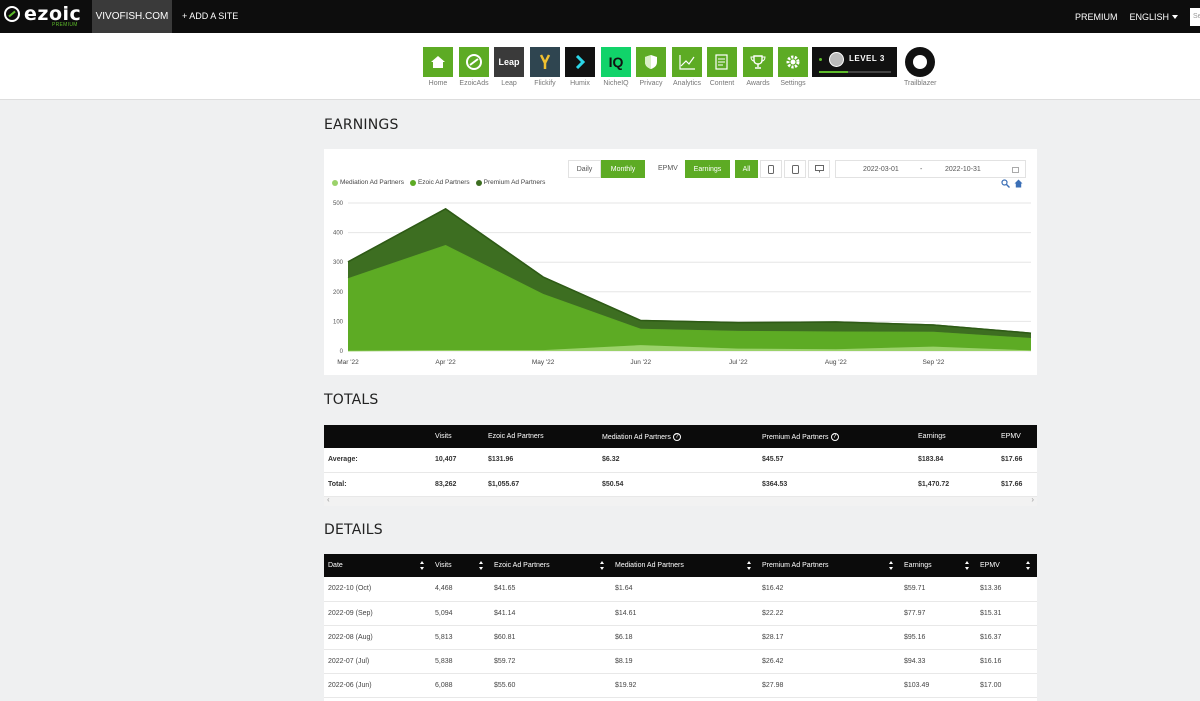 This screenshot has width=1200, height=701. Describe the element at coordinates (938, 661) in the screenshot. I see `table-cell: $94.33` at that location.